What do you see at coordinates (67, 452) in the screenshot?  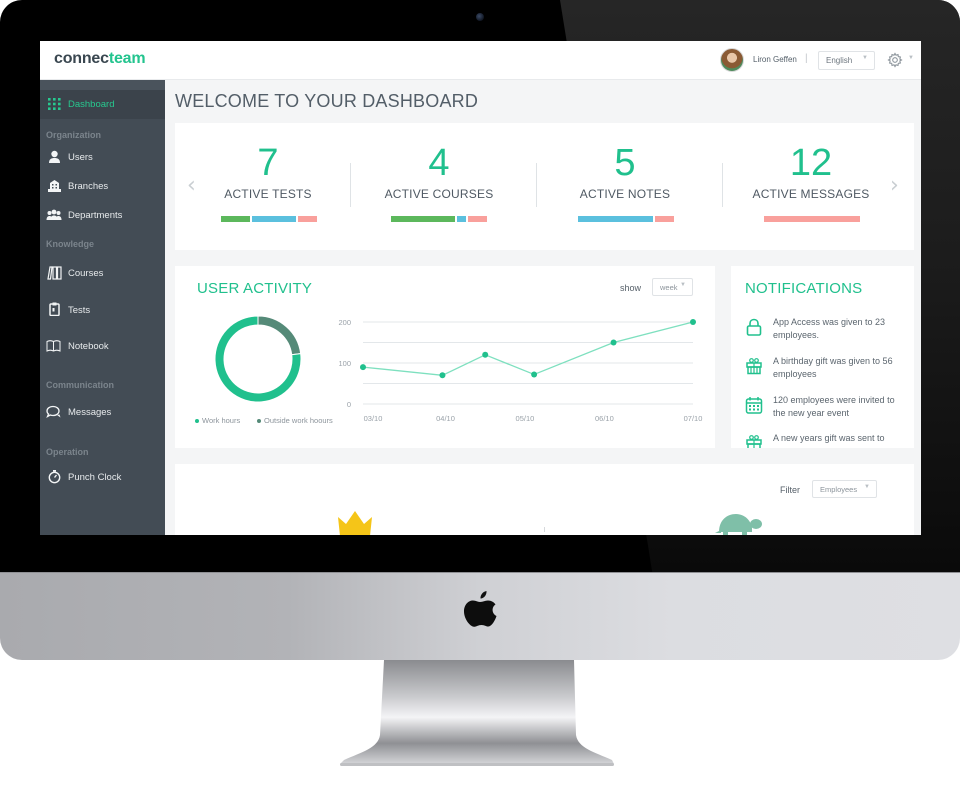 I see `sidebar-section-operation: Operation` at bounding box center [67, 452].